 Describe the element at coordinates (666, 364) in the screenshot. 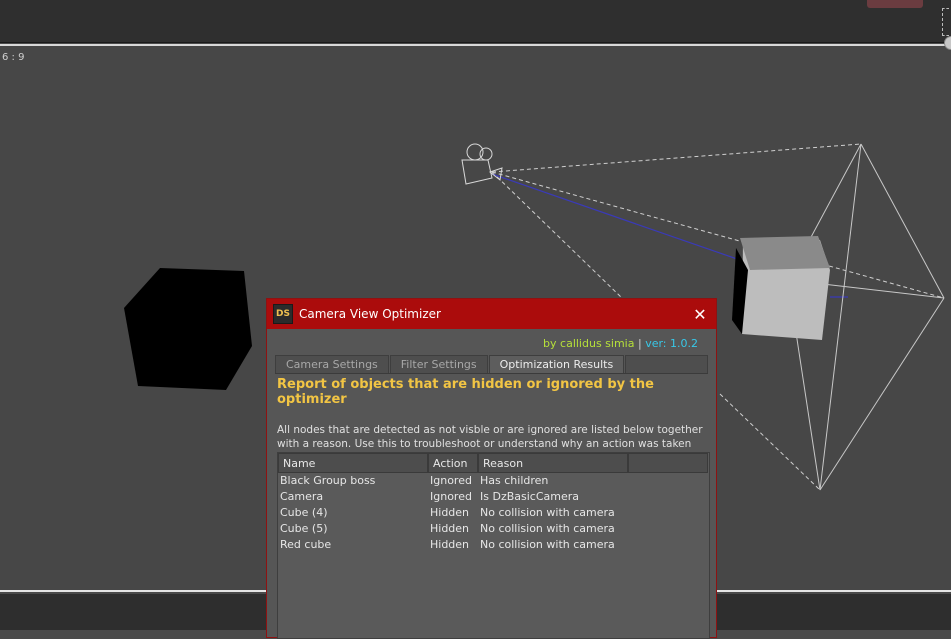

I see `tab-bar-filler` at that location.